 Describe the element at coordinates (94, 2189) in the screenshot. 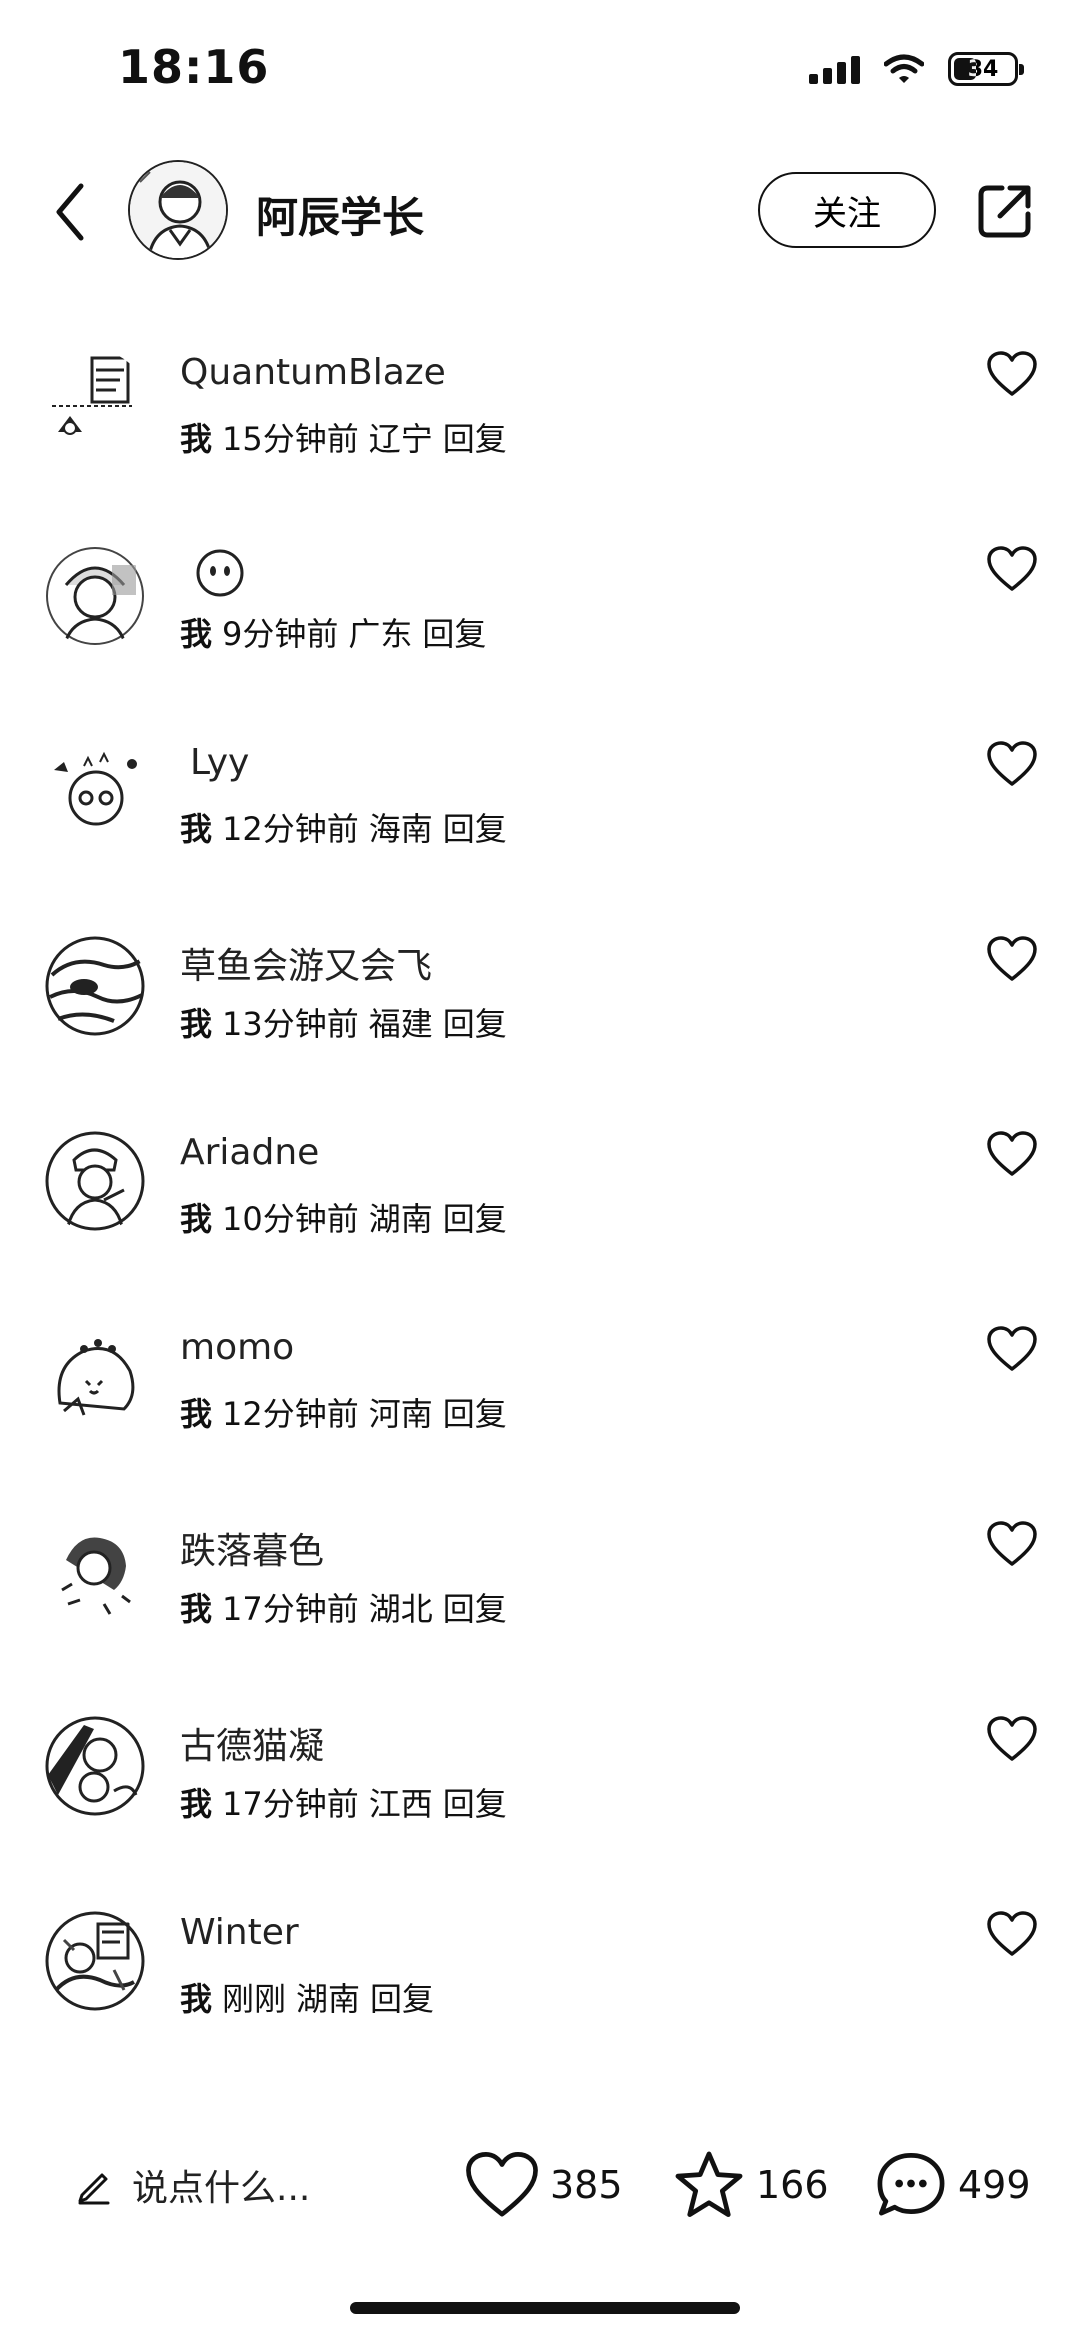

I see `pencil-icon` at that location.